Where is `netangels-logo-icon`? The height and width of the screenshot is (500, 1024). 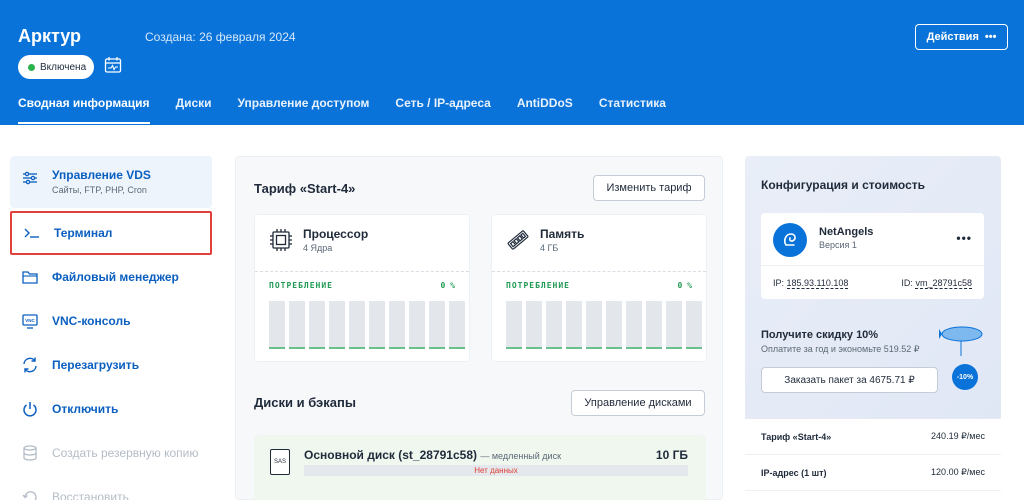
netangels-logo-icon is located at coordinates (790, 240).